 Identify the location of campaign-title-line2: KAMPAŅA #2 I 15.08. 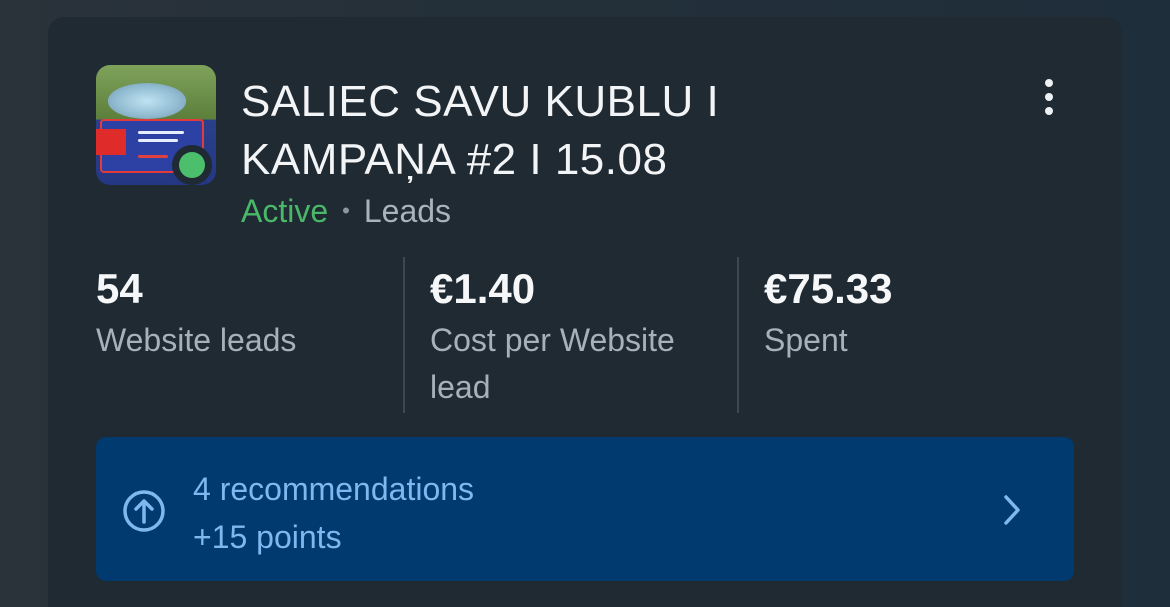
(454, 159).